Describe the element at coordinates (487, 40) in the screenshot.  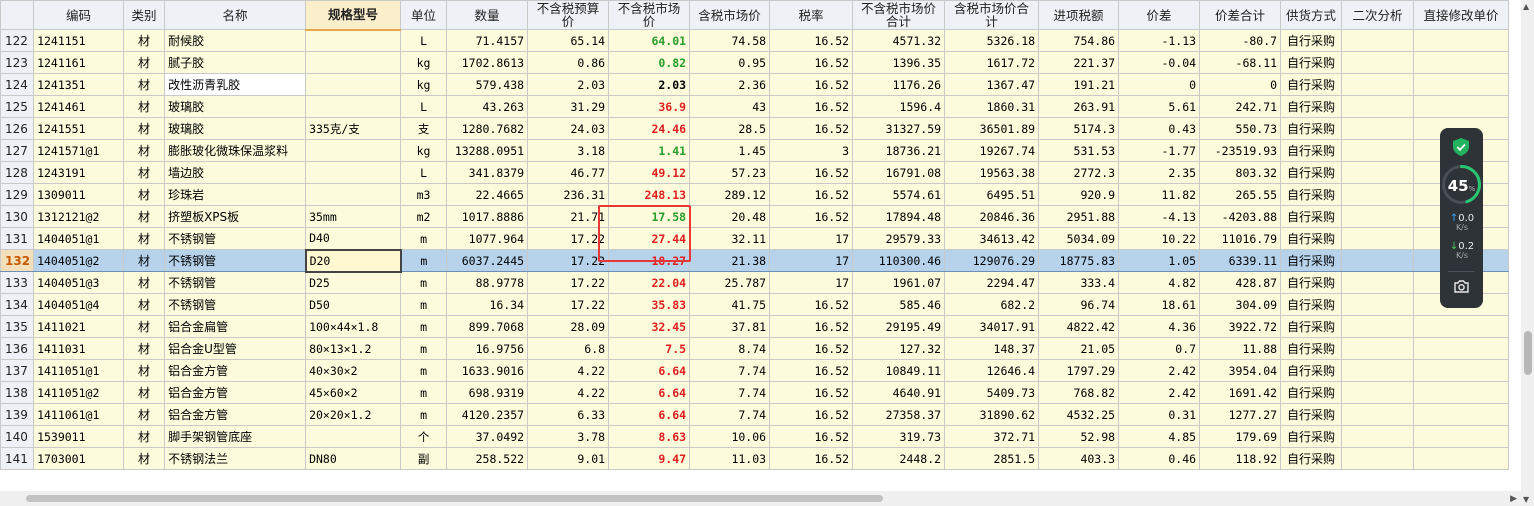
I see `quantity-cell: 71.4157` at that location.